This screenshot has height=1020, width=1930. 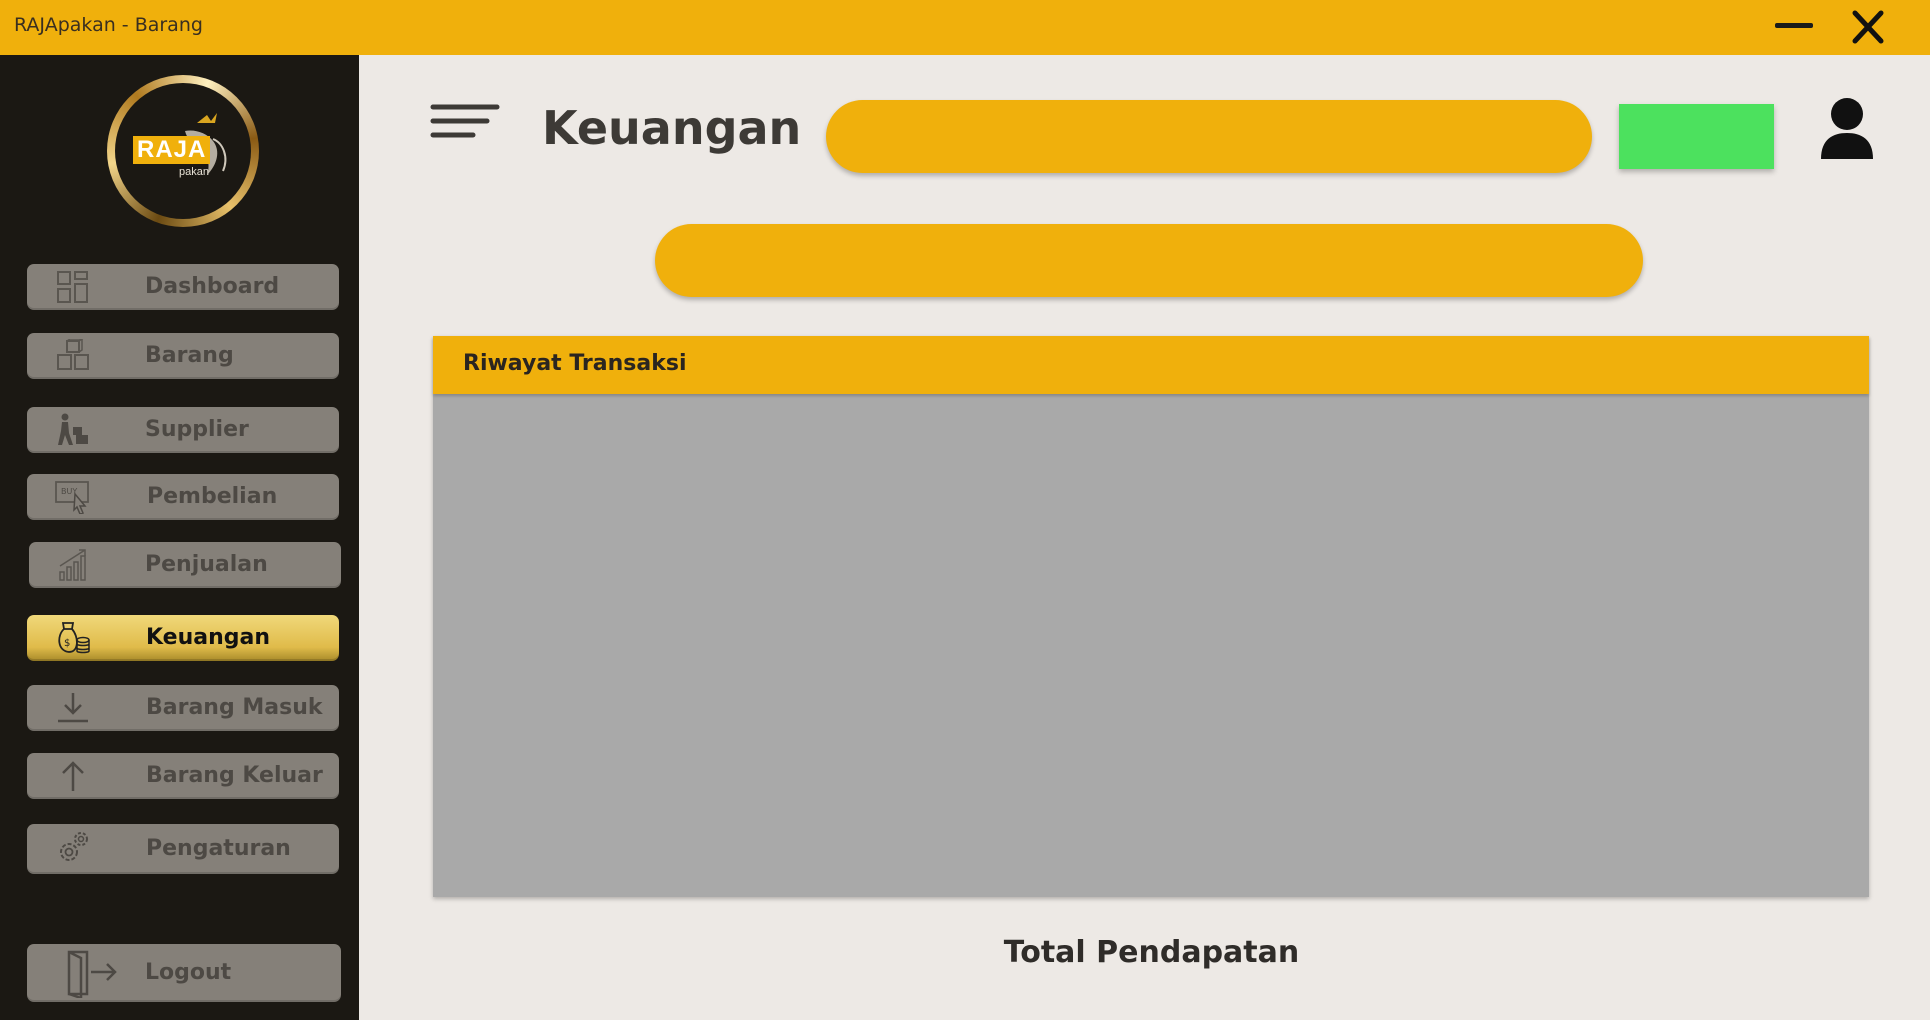 I want to click on sidebar-item-barang: Barang, so click(x=183, y=356).